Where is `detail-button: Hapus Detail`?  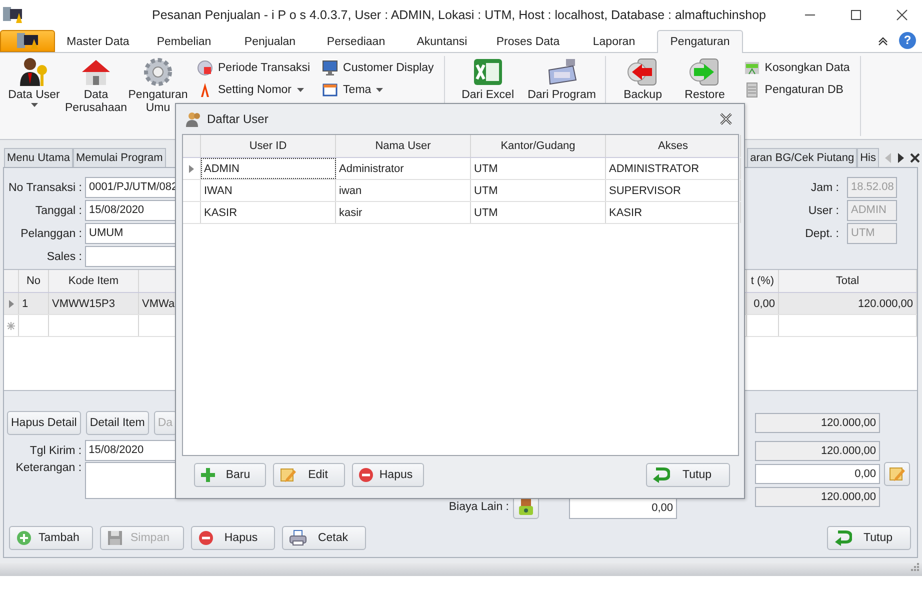
detail-button: Hapus Detail is located at coordinates (44, 423).